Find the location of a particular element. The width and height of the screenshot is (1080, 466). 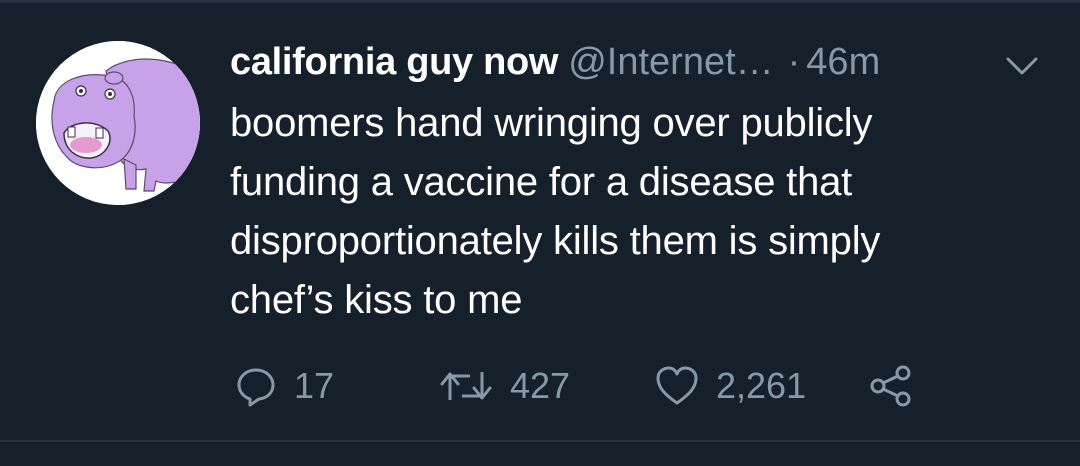

like-button: 2,261 is located at coordinates (730, 386).